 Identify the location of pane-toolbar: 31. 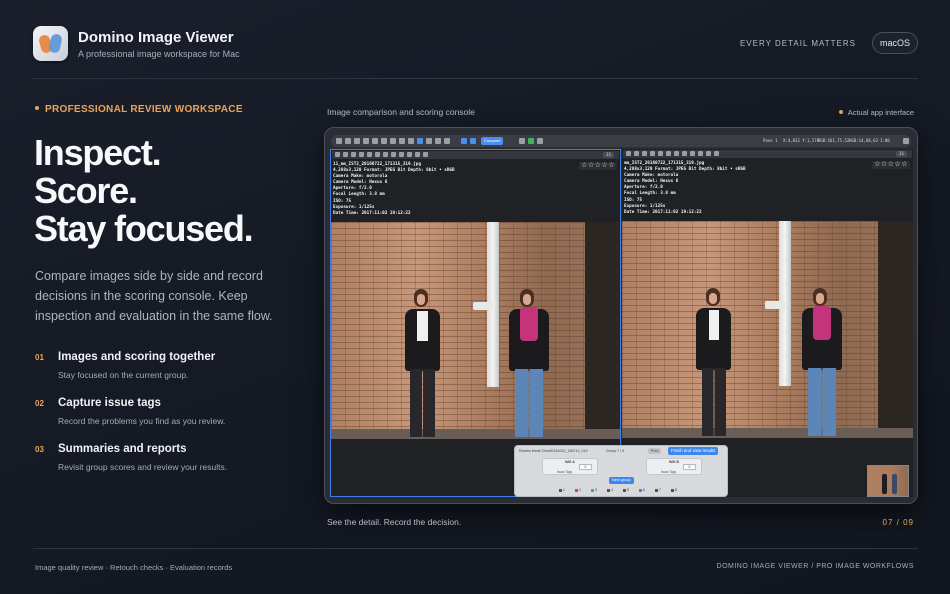
(475, 155).